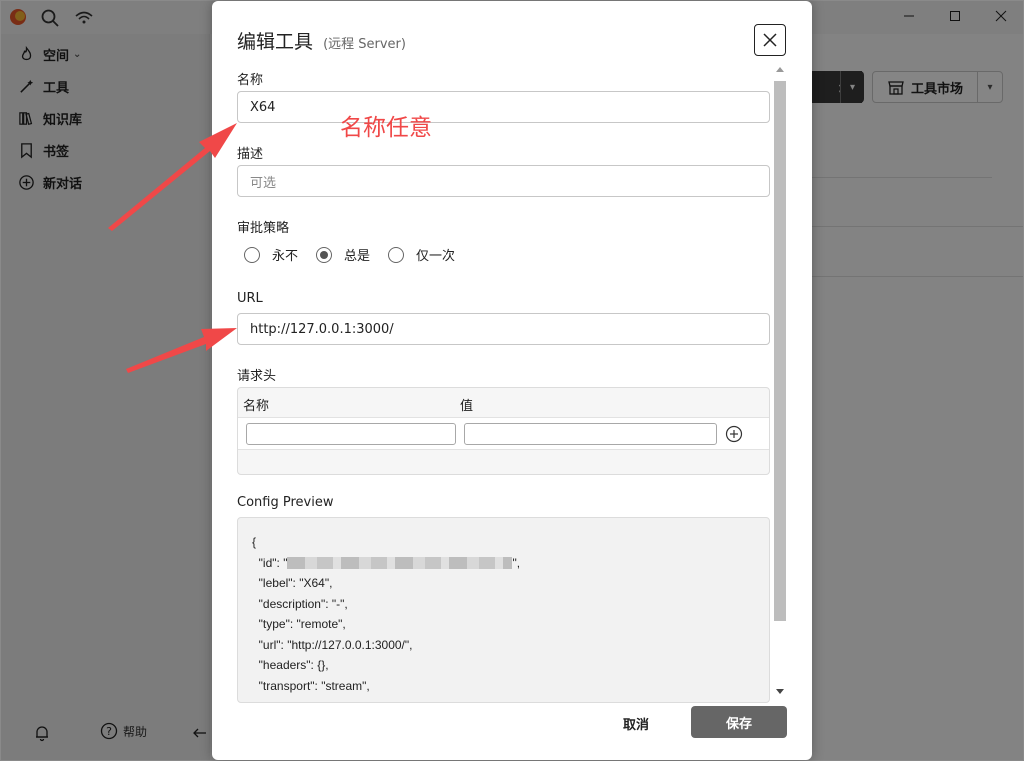  What do you see at coordinates (256, 406) in the screenshot?
I see `headers-col-name: 名称` at bounding box center [256, 406].